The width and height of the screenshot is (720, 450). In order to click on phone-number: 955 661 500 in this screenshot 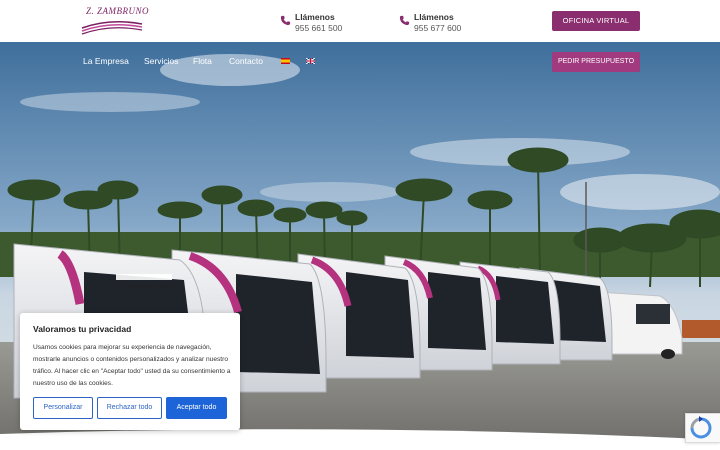, I will do `click(318, 28)`.